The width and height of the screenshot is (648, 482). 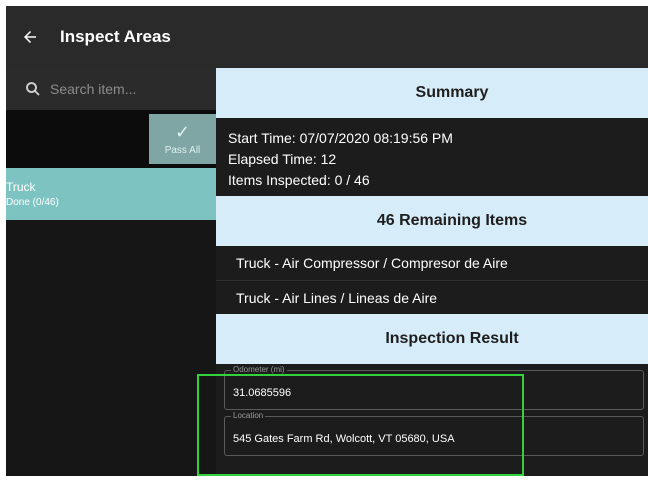 What do you see at coordinates (340, 138) in the screenshot?
I see `start-time: Start Time: 07/07/2020 08:19:56 PM` at bounding box center [340, 138].